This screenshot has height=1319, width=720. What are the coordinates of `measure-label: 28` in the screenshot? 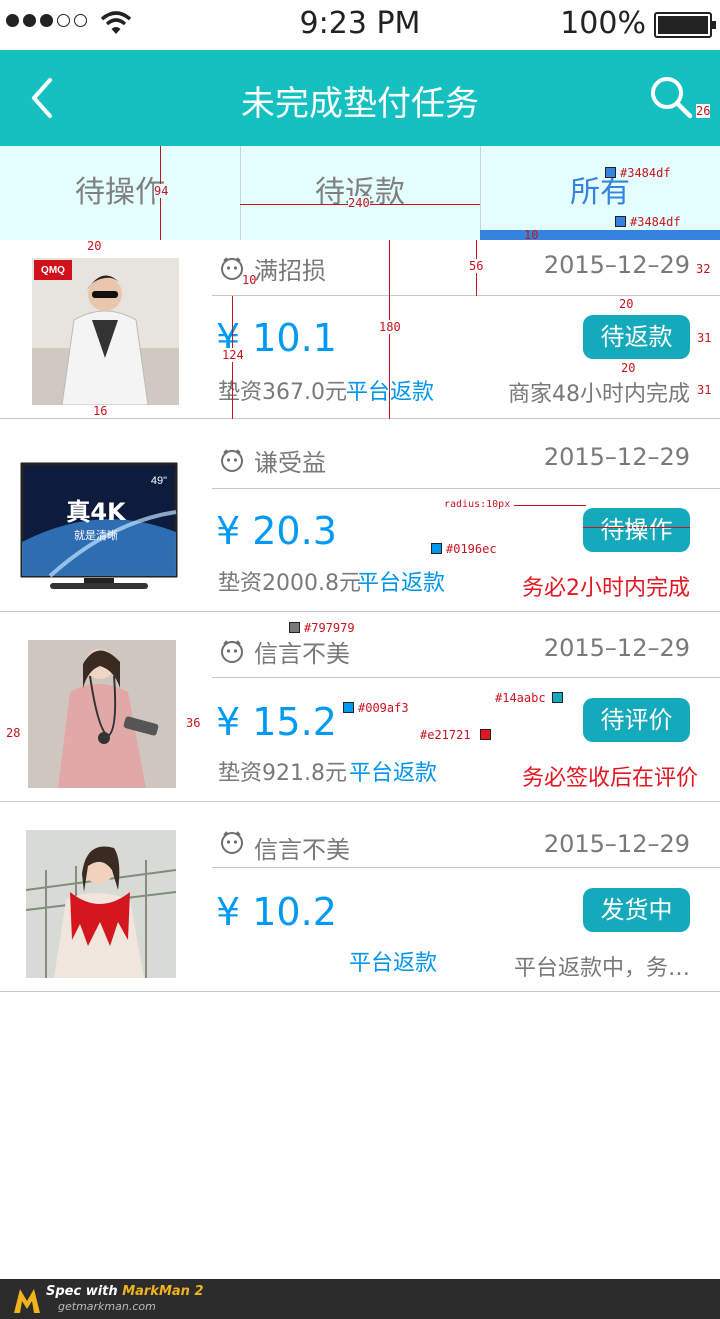 It's located at (13, 733).